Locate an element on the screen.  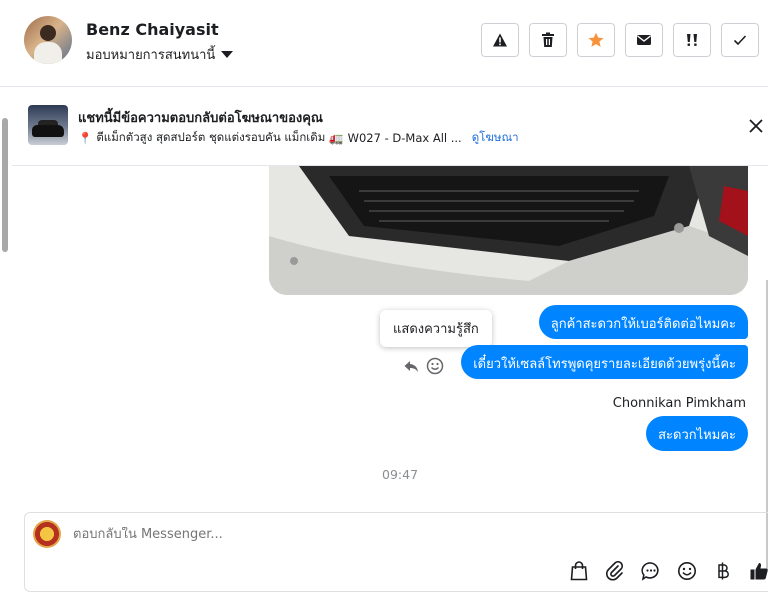
important-icon is located at coordinates (692, 40).